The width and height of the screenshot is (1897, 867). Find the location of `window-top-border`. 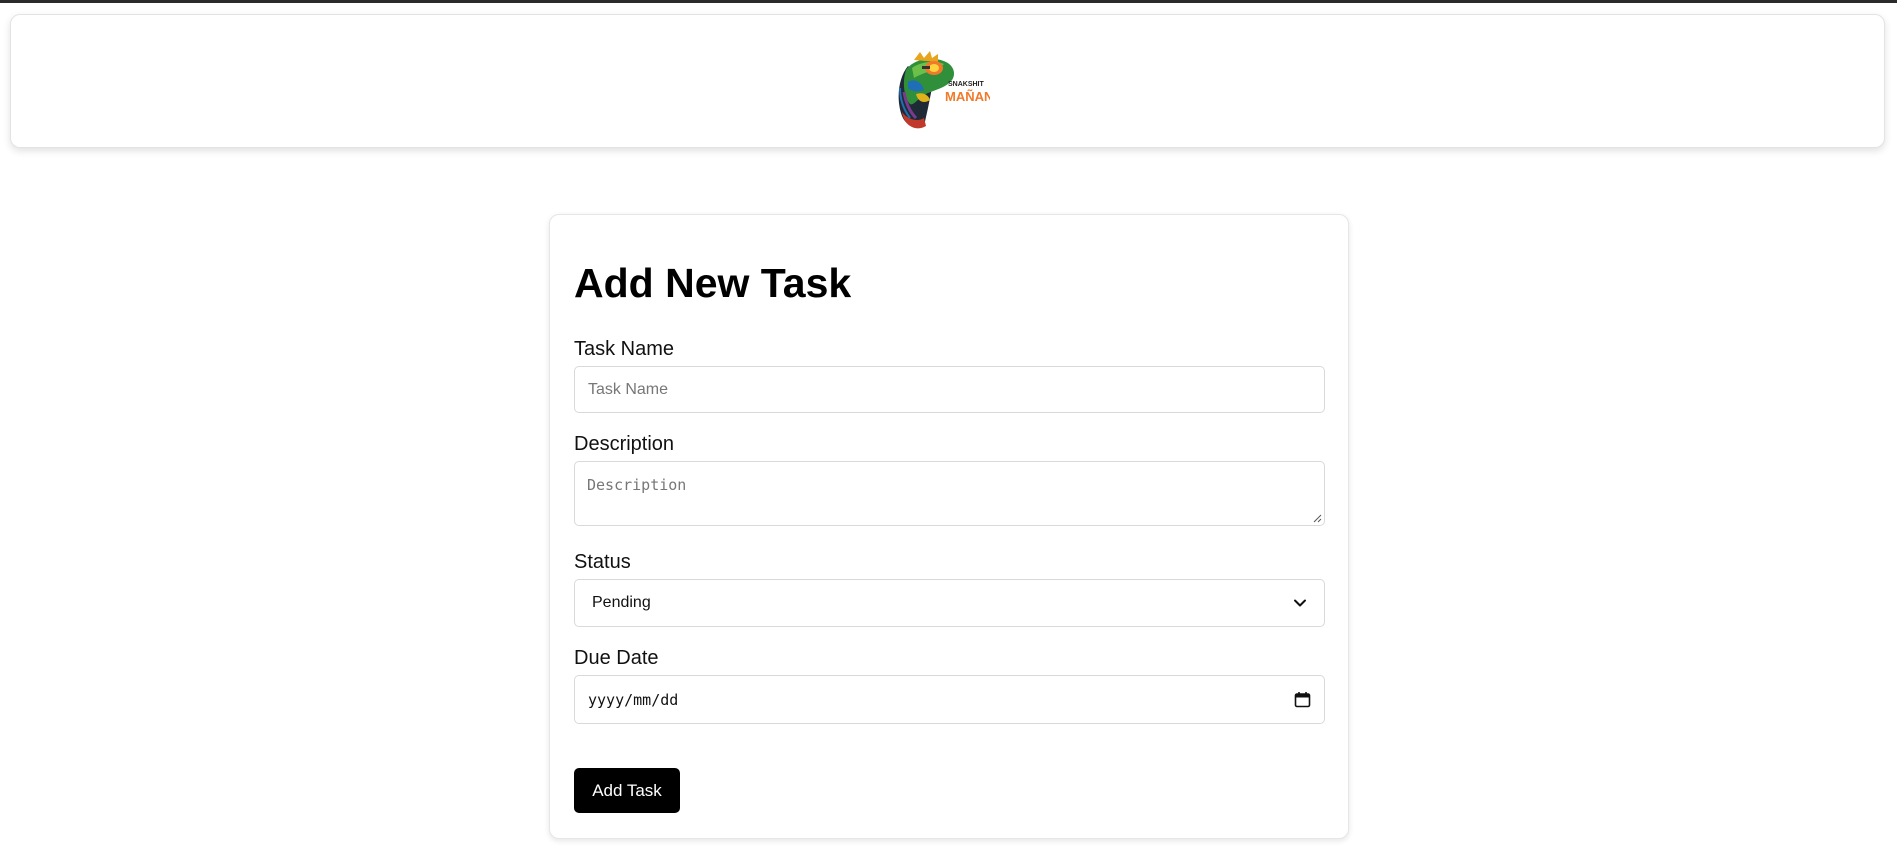

window-top-border is located at coordinates (948, 1).